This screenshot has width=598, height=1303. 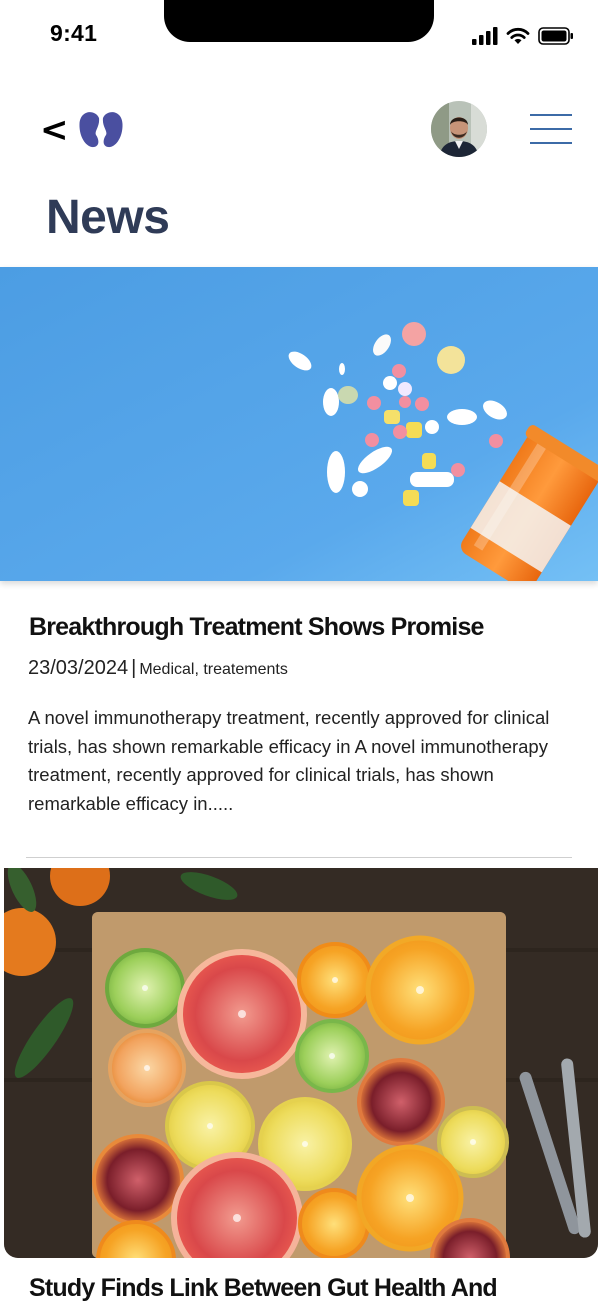 I want to click on hamburger-menu-icon, so click(x=551, y=129).